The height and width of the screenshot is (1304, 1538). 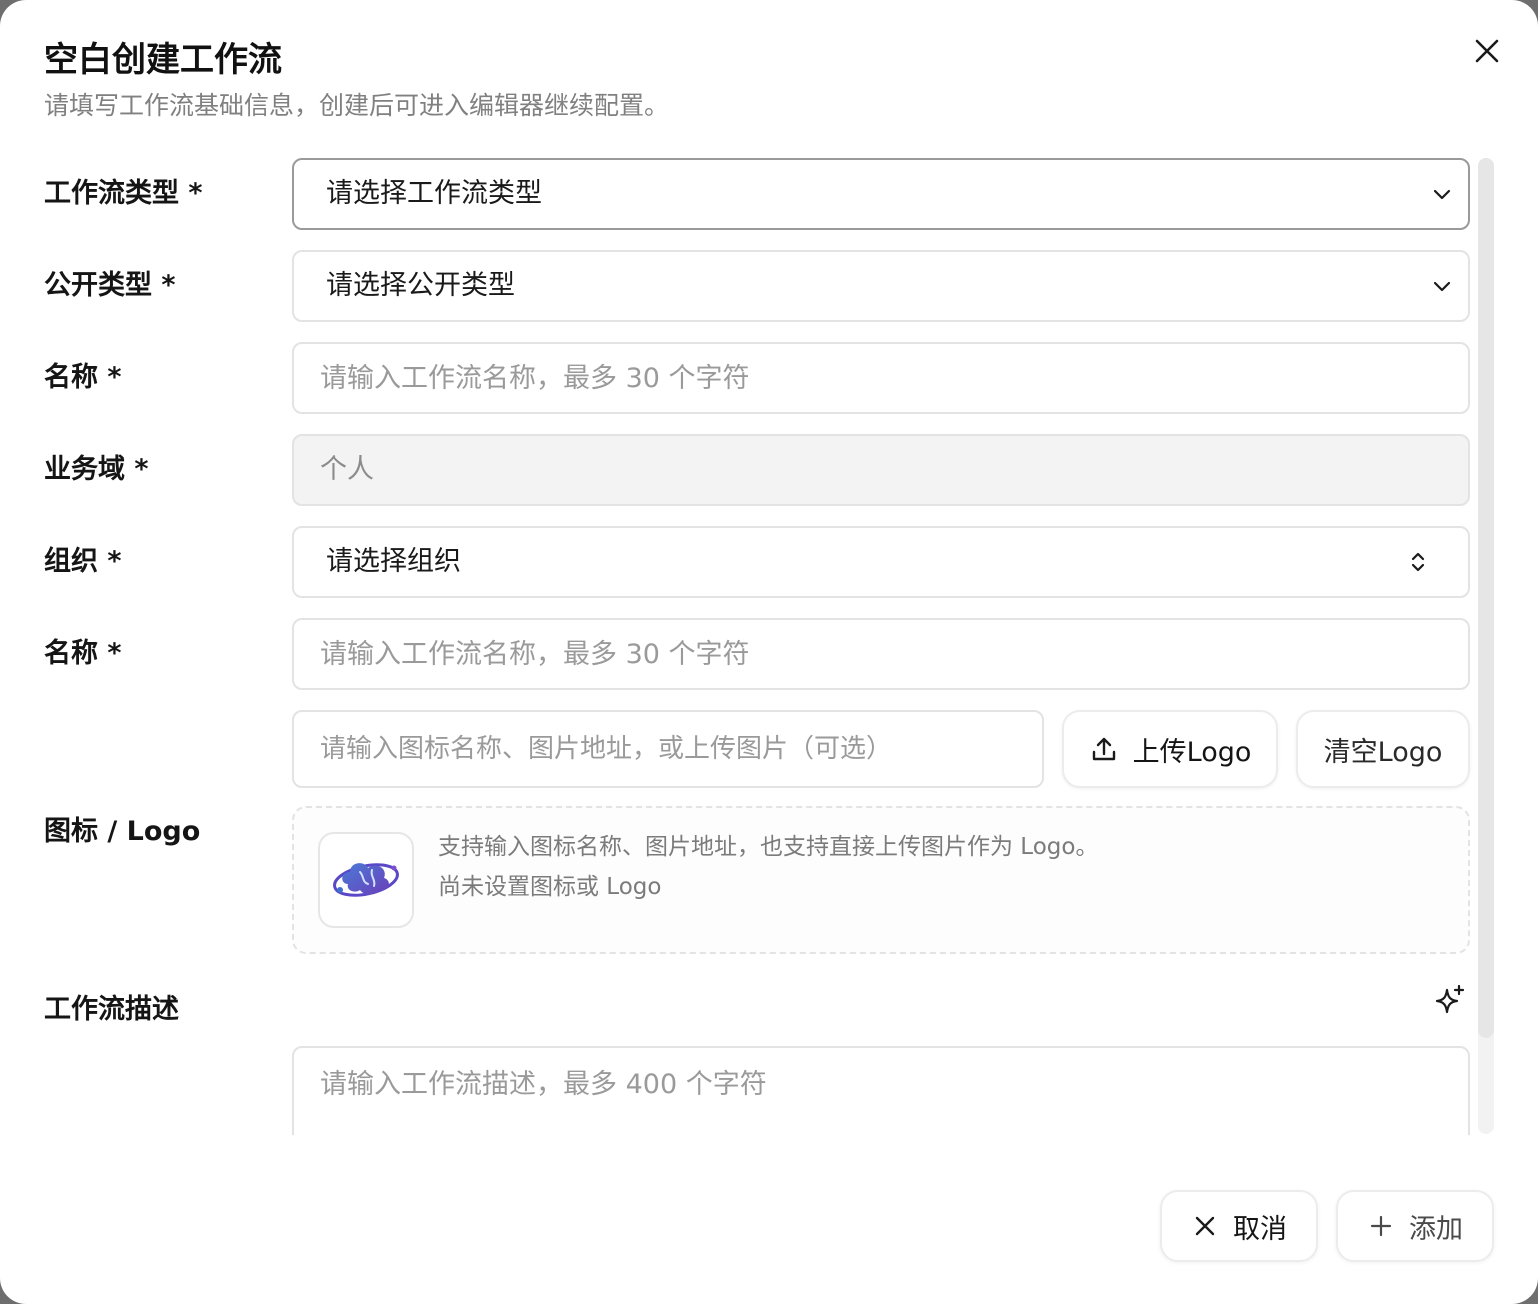 What do you see at coordinates (1192, 752) in the screenshot?
I see `upload-logo-label: 上传Logo` at bounding box center [1192, 752].